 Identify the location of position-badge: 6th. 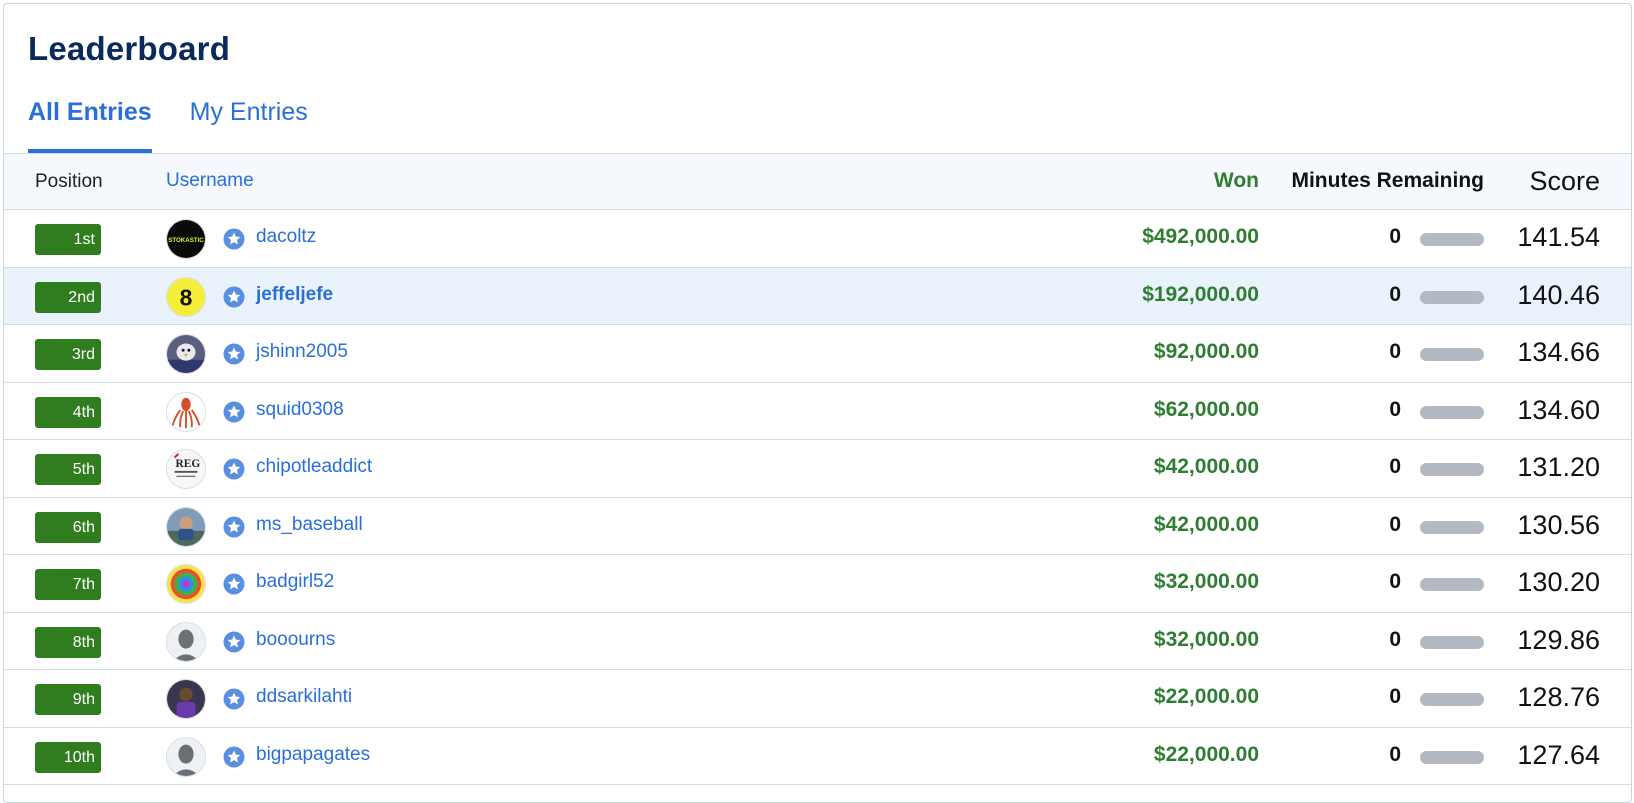
(68, 527).